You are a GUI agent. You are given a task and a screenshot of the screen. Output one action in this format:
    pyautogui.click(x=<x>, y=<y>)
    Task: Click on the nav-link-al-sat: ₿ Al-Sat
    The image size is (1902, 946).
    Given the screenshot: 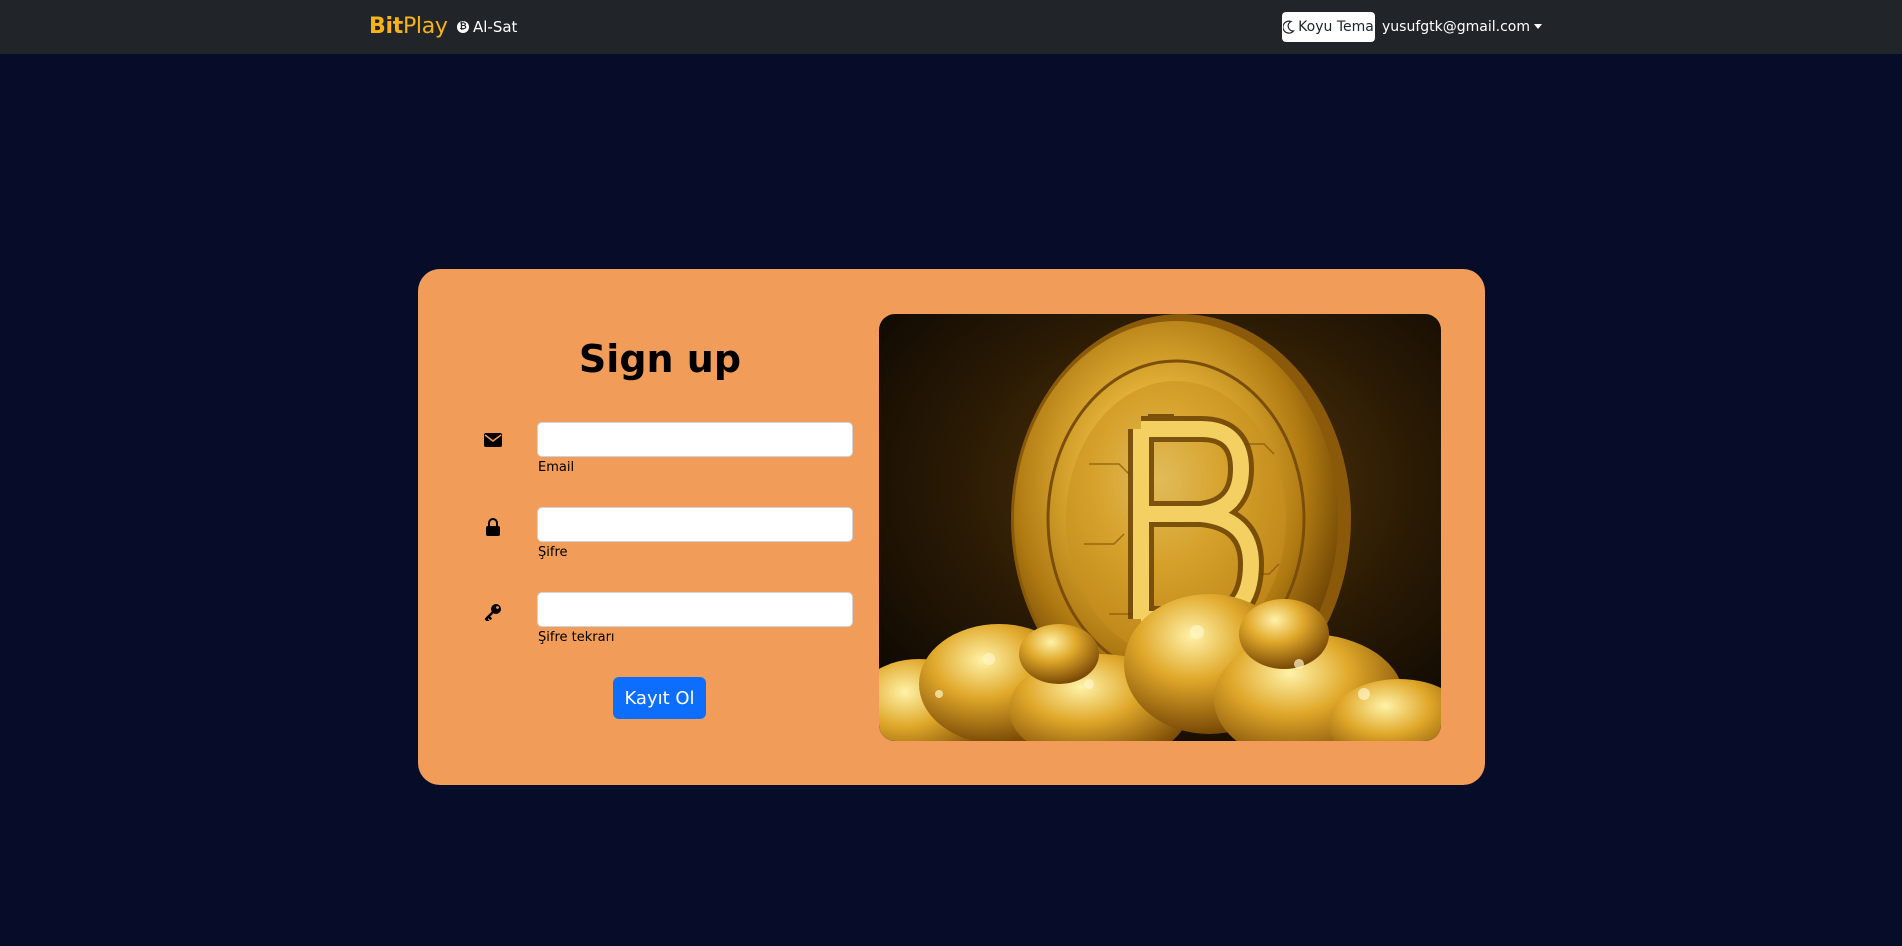 What is the action you would take?
    pyautogui.click(x=487, y=27)
    